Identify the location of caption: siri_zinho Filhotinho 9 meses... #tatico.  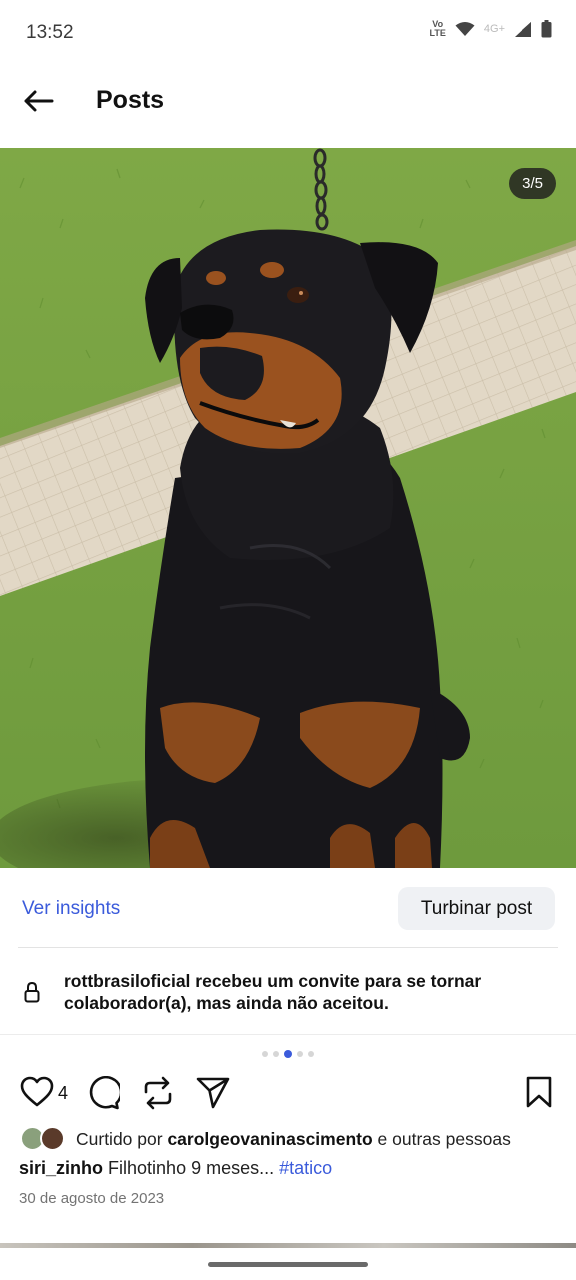
(175, 1168).